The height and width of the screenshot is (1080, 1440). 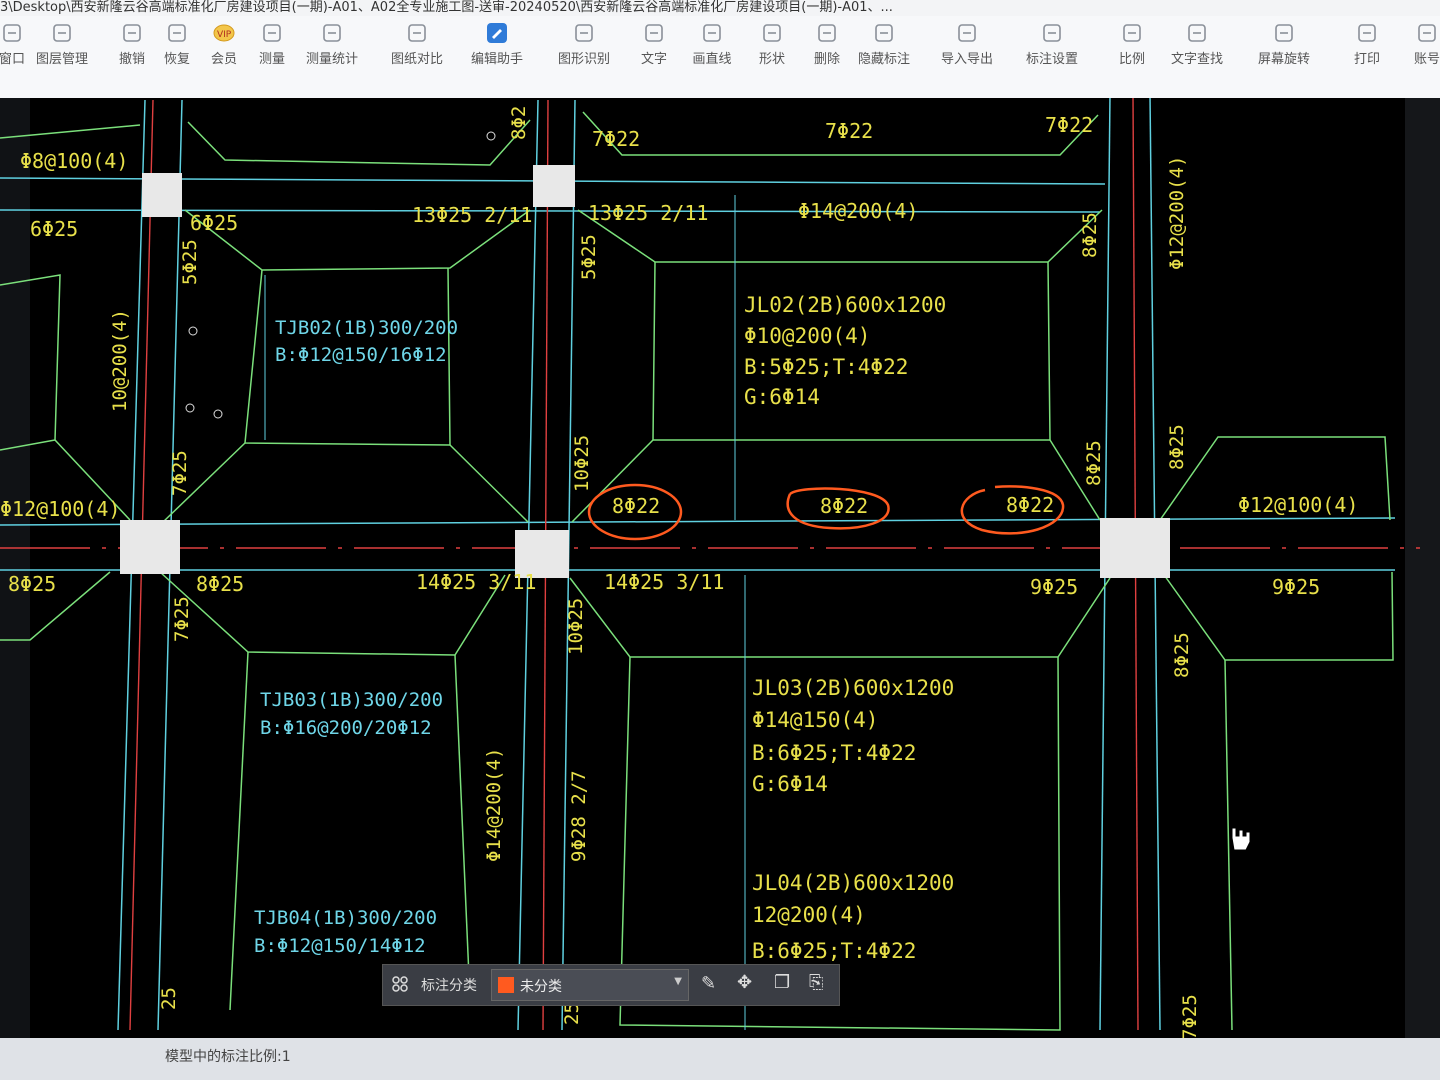 I want to click on toolbar-button-label: 删除, so click(x=826, y=59).